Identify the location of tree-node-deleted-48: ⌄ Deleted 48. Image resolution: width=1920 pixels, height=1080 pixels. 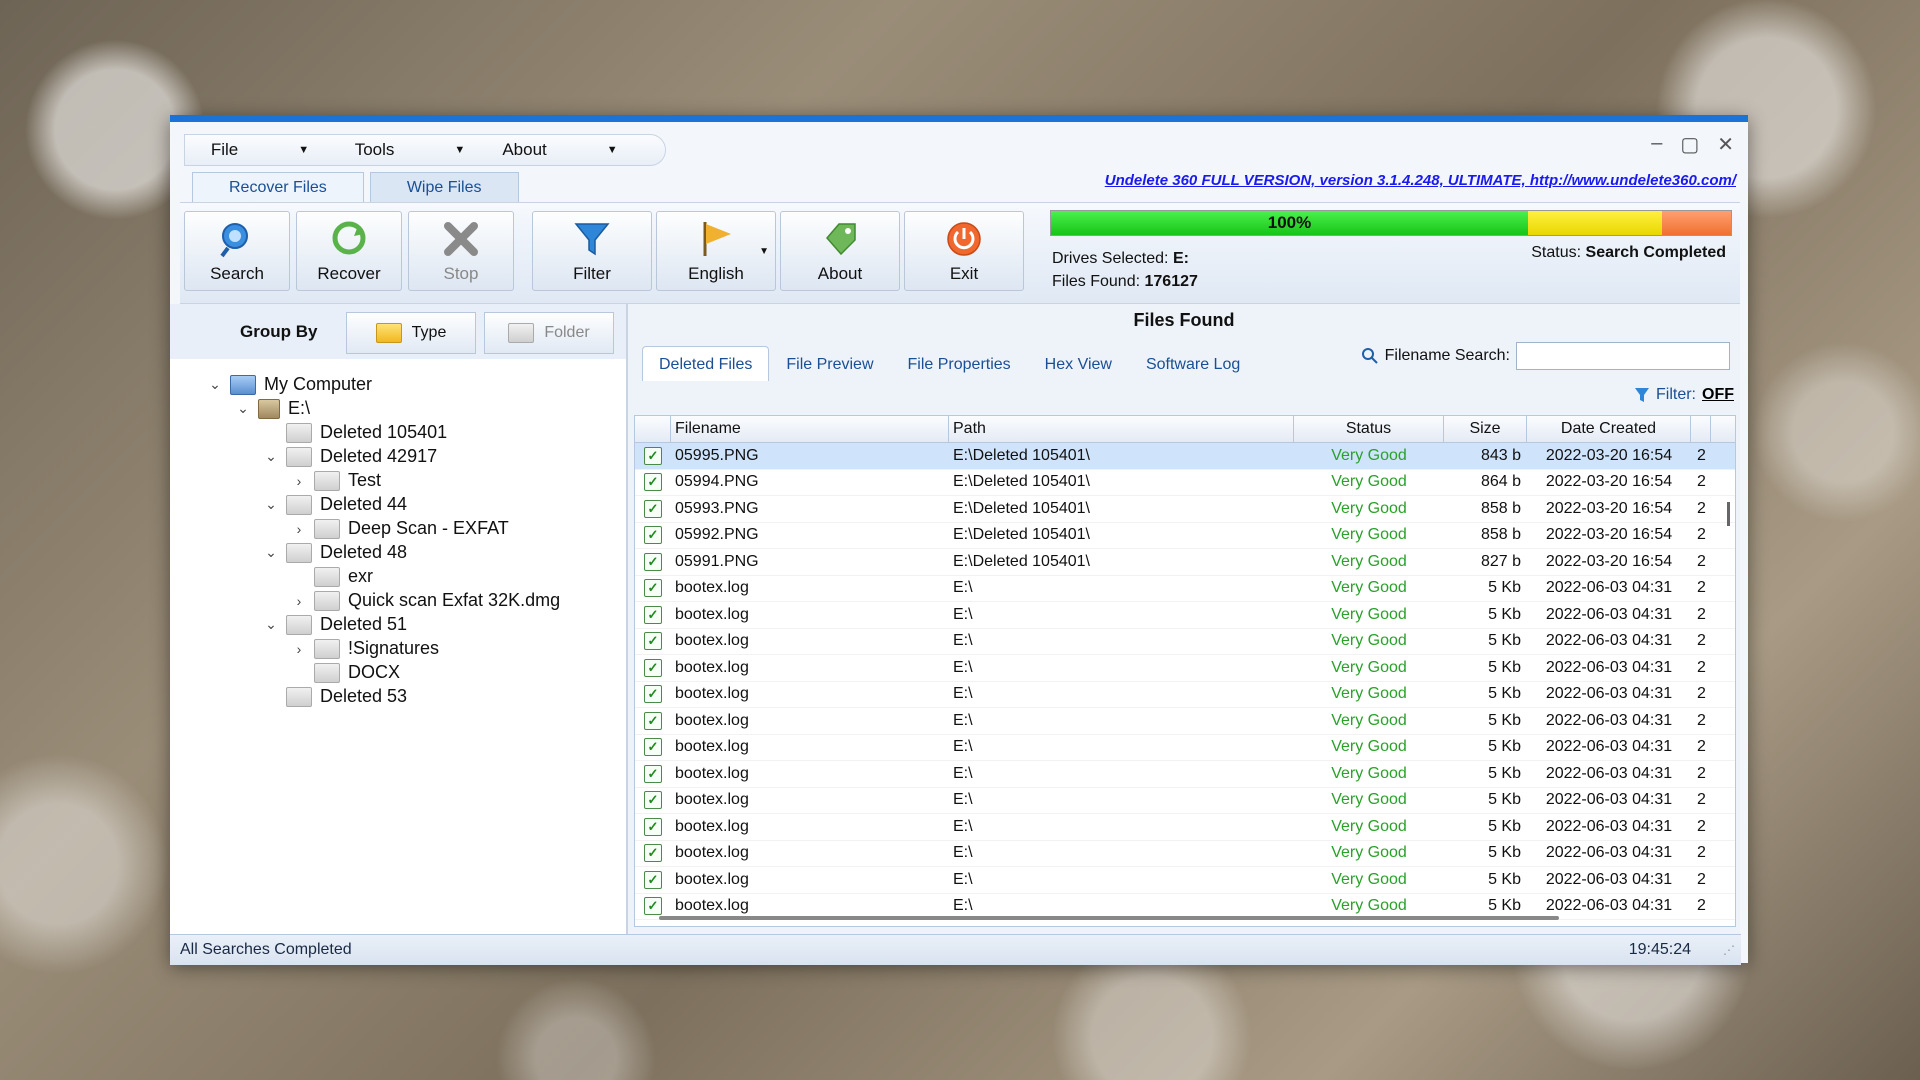
(335, 552).